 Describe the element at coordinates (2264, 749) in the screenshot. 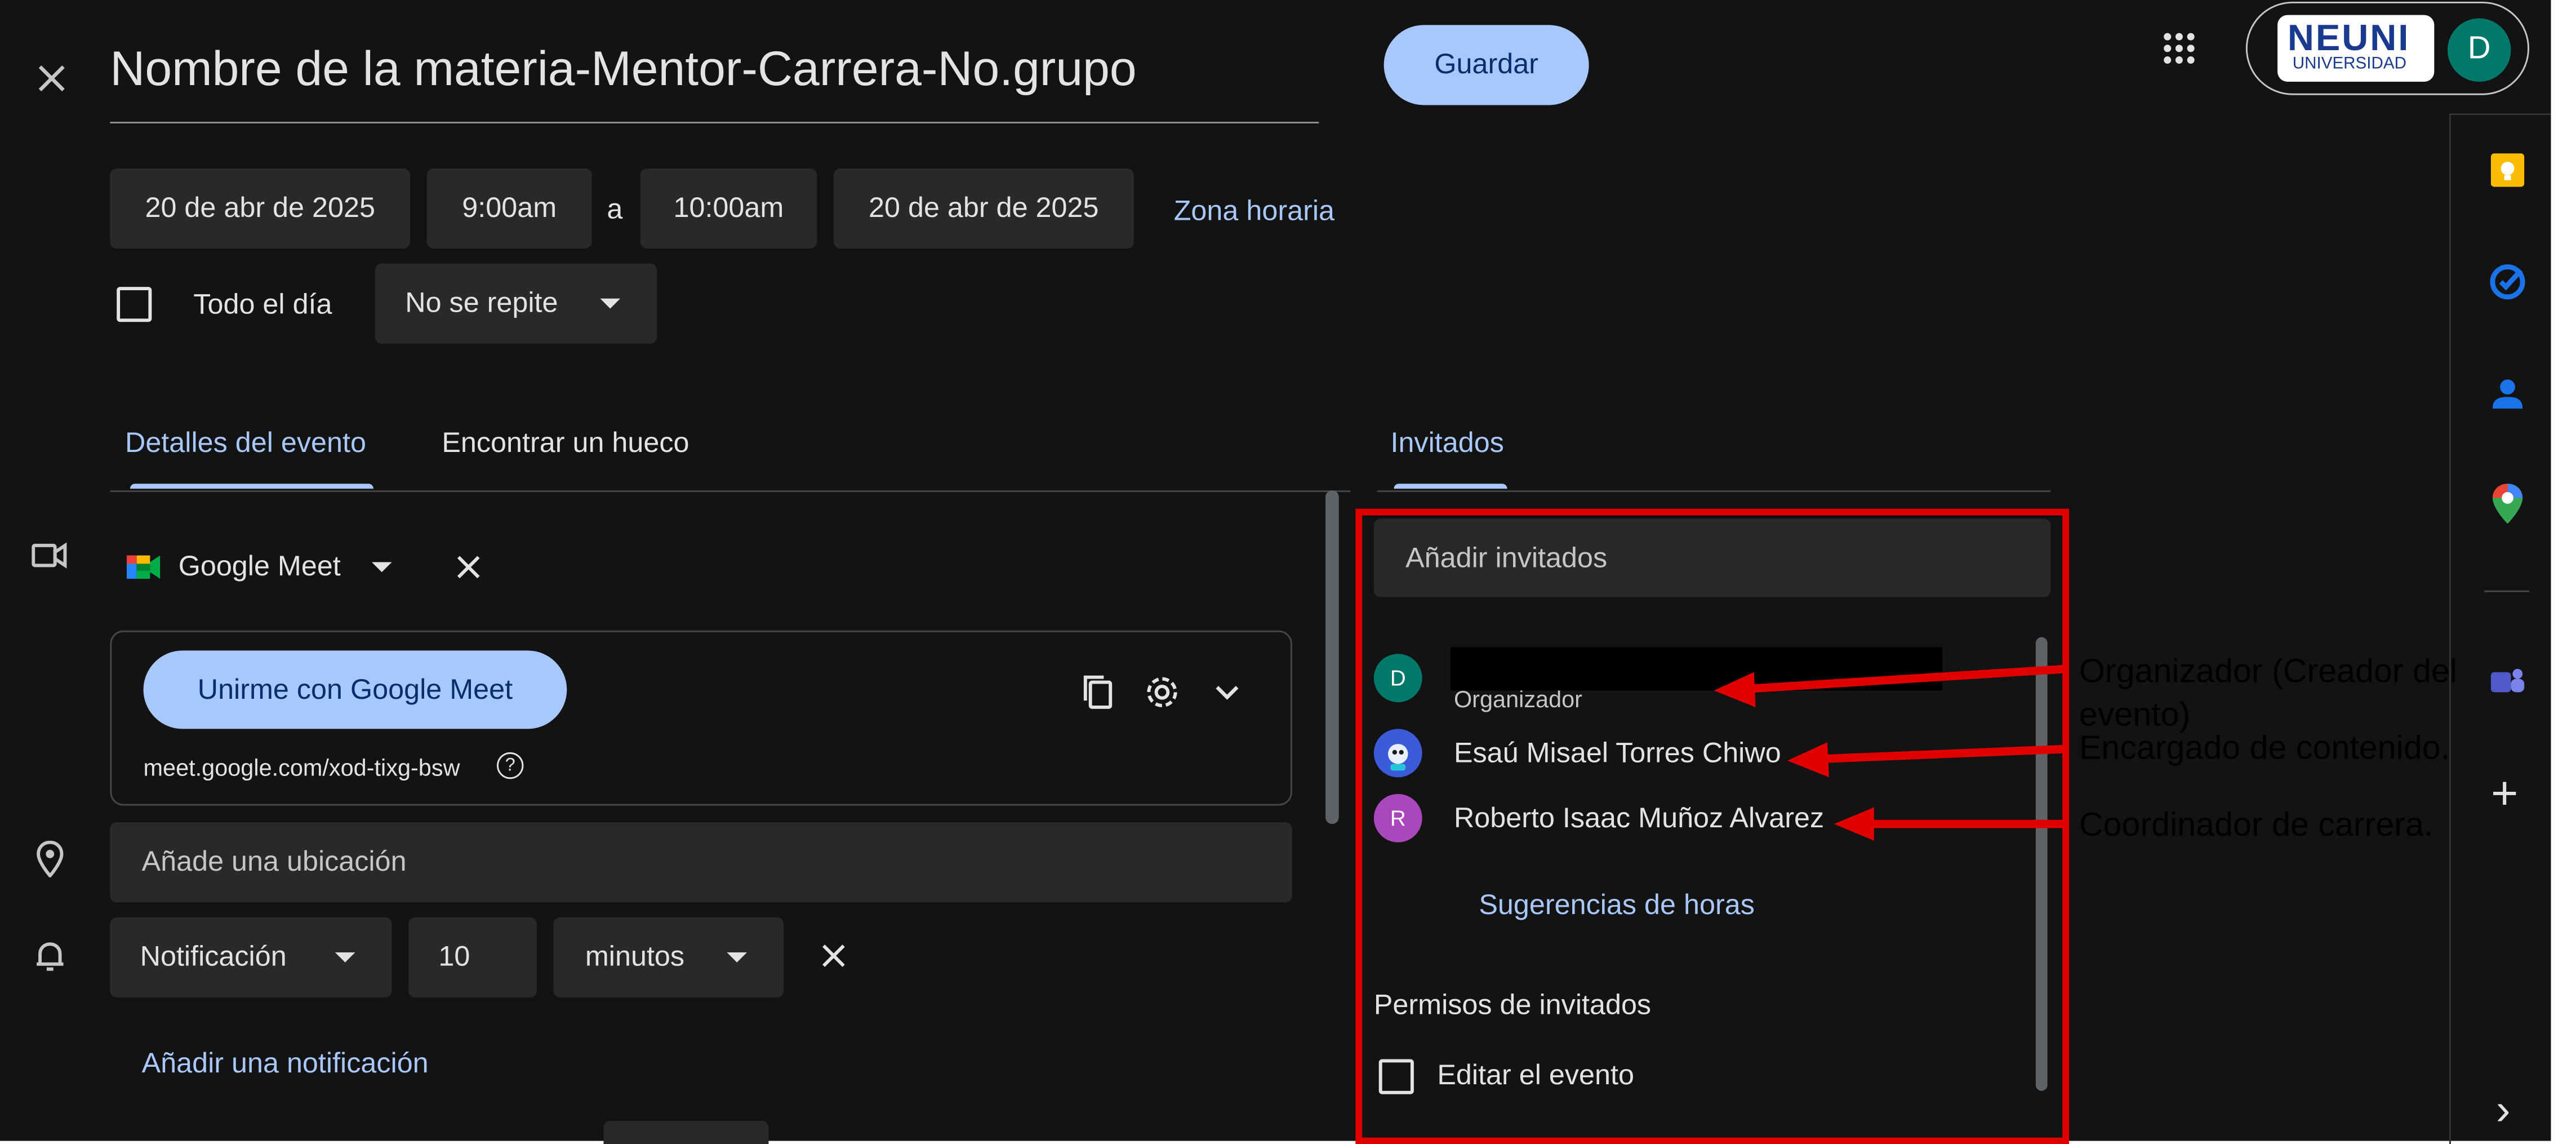

I see `annotation-content: Encargado de contenido.` at that location.